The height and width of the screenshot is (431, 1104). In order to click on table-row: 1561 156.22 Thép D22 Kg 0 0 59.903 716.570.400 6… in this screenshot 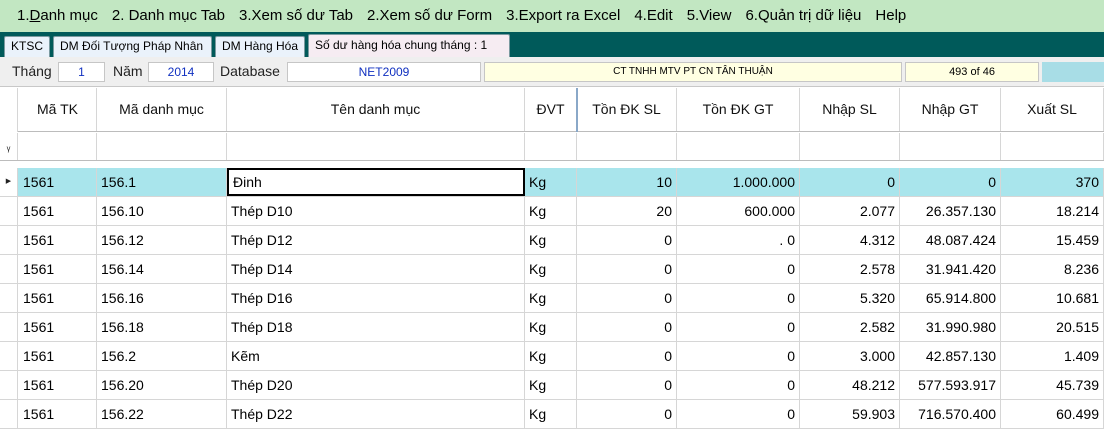, I will do `click(552, 414)`.